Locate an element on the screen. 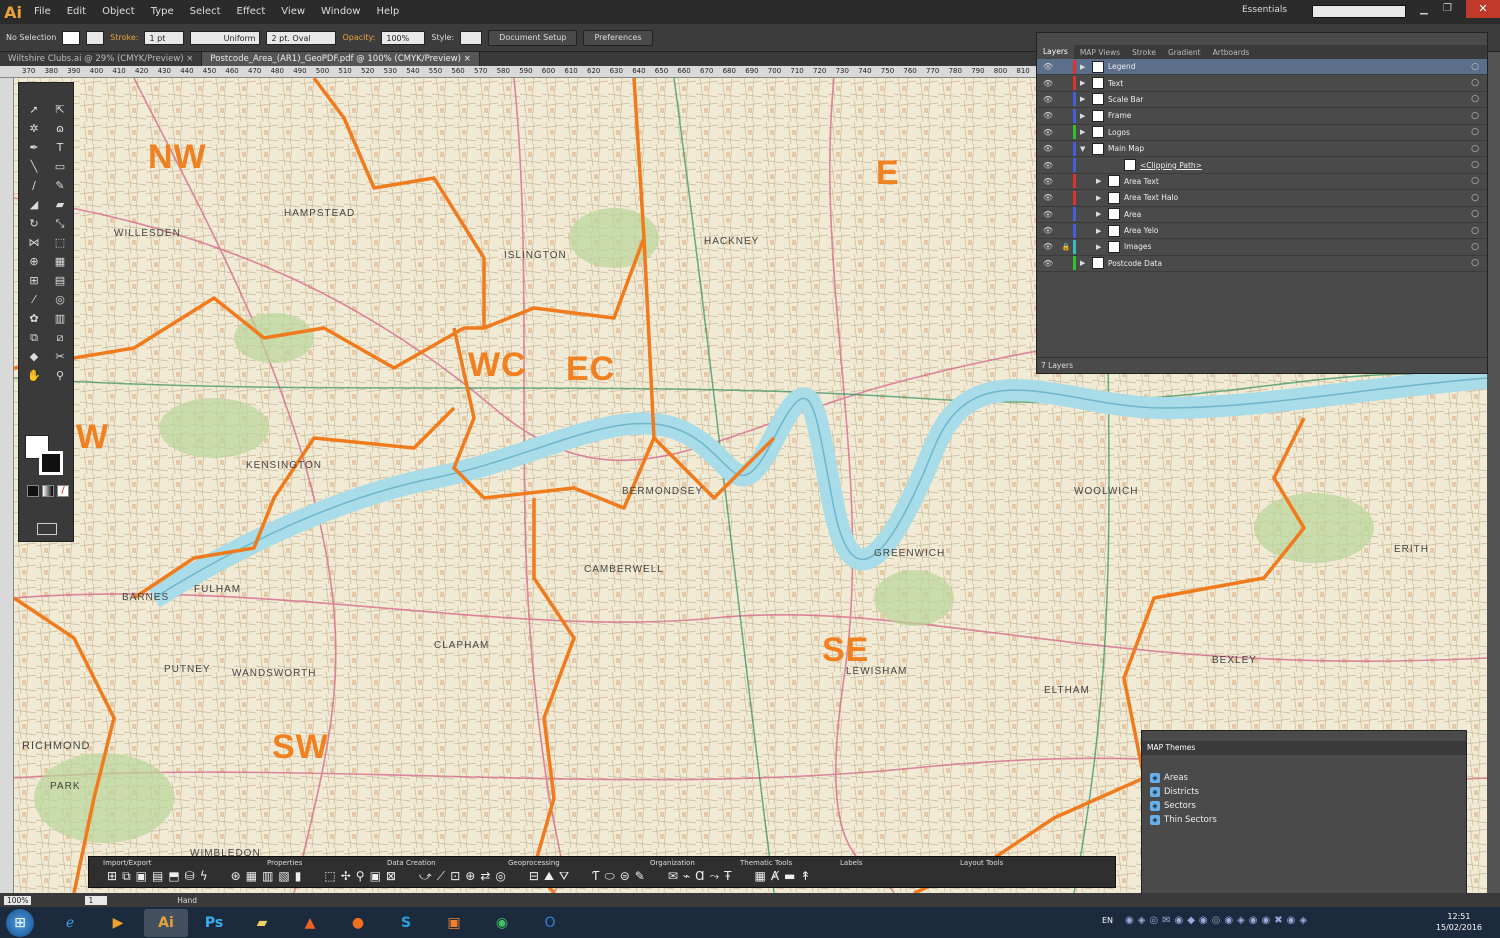  workspace-switcher: Essentials is located at coordinates (1264, 10).